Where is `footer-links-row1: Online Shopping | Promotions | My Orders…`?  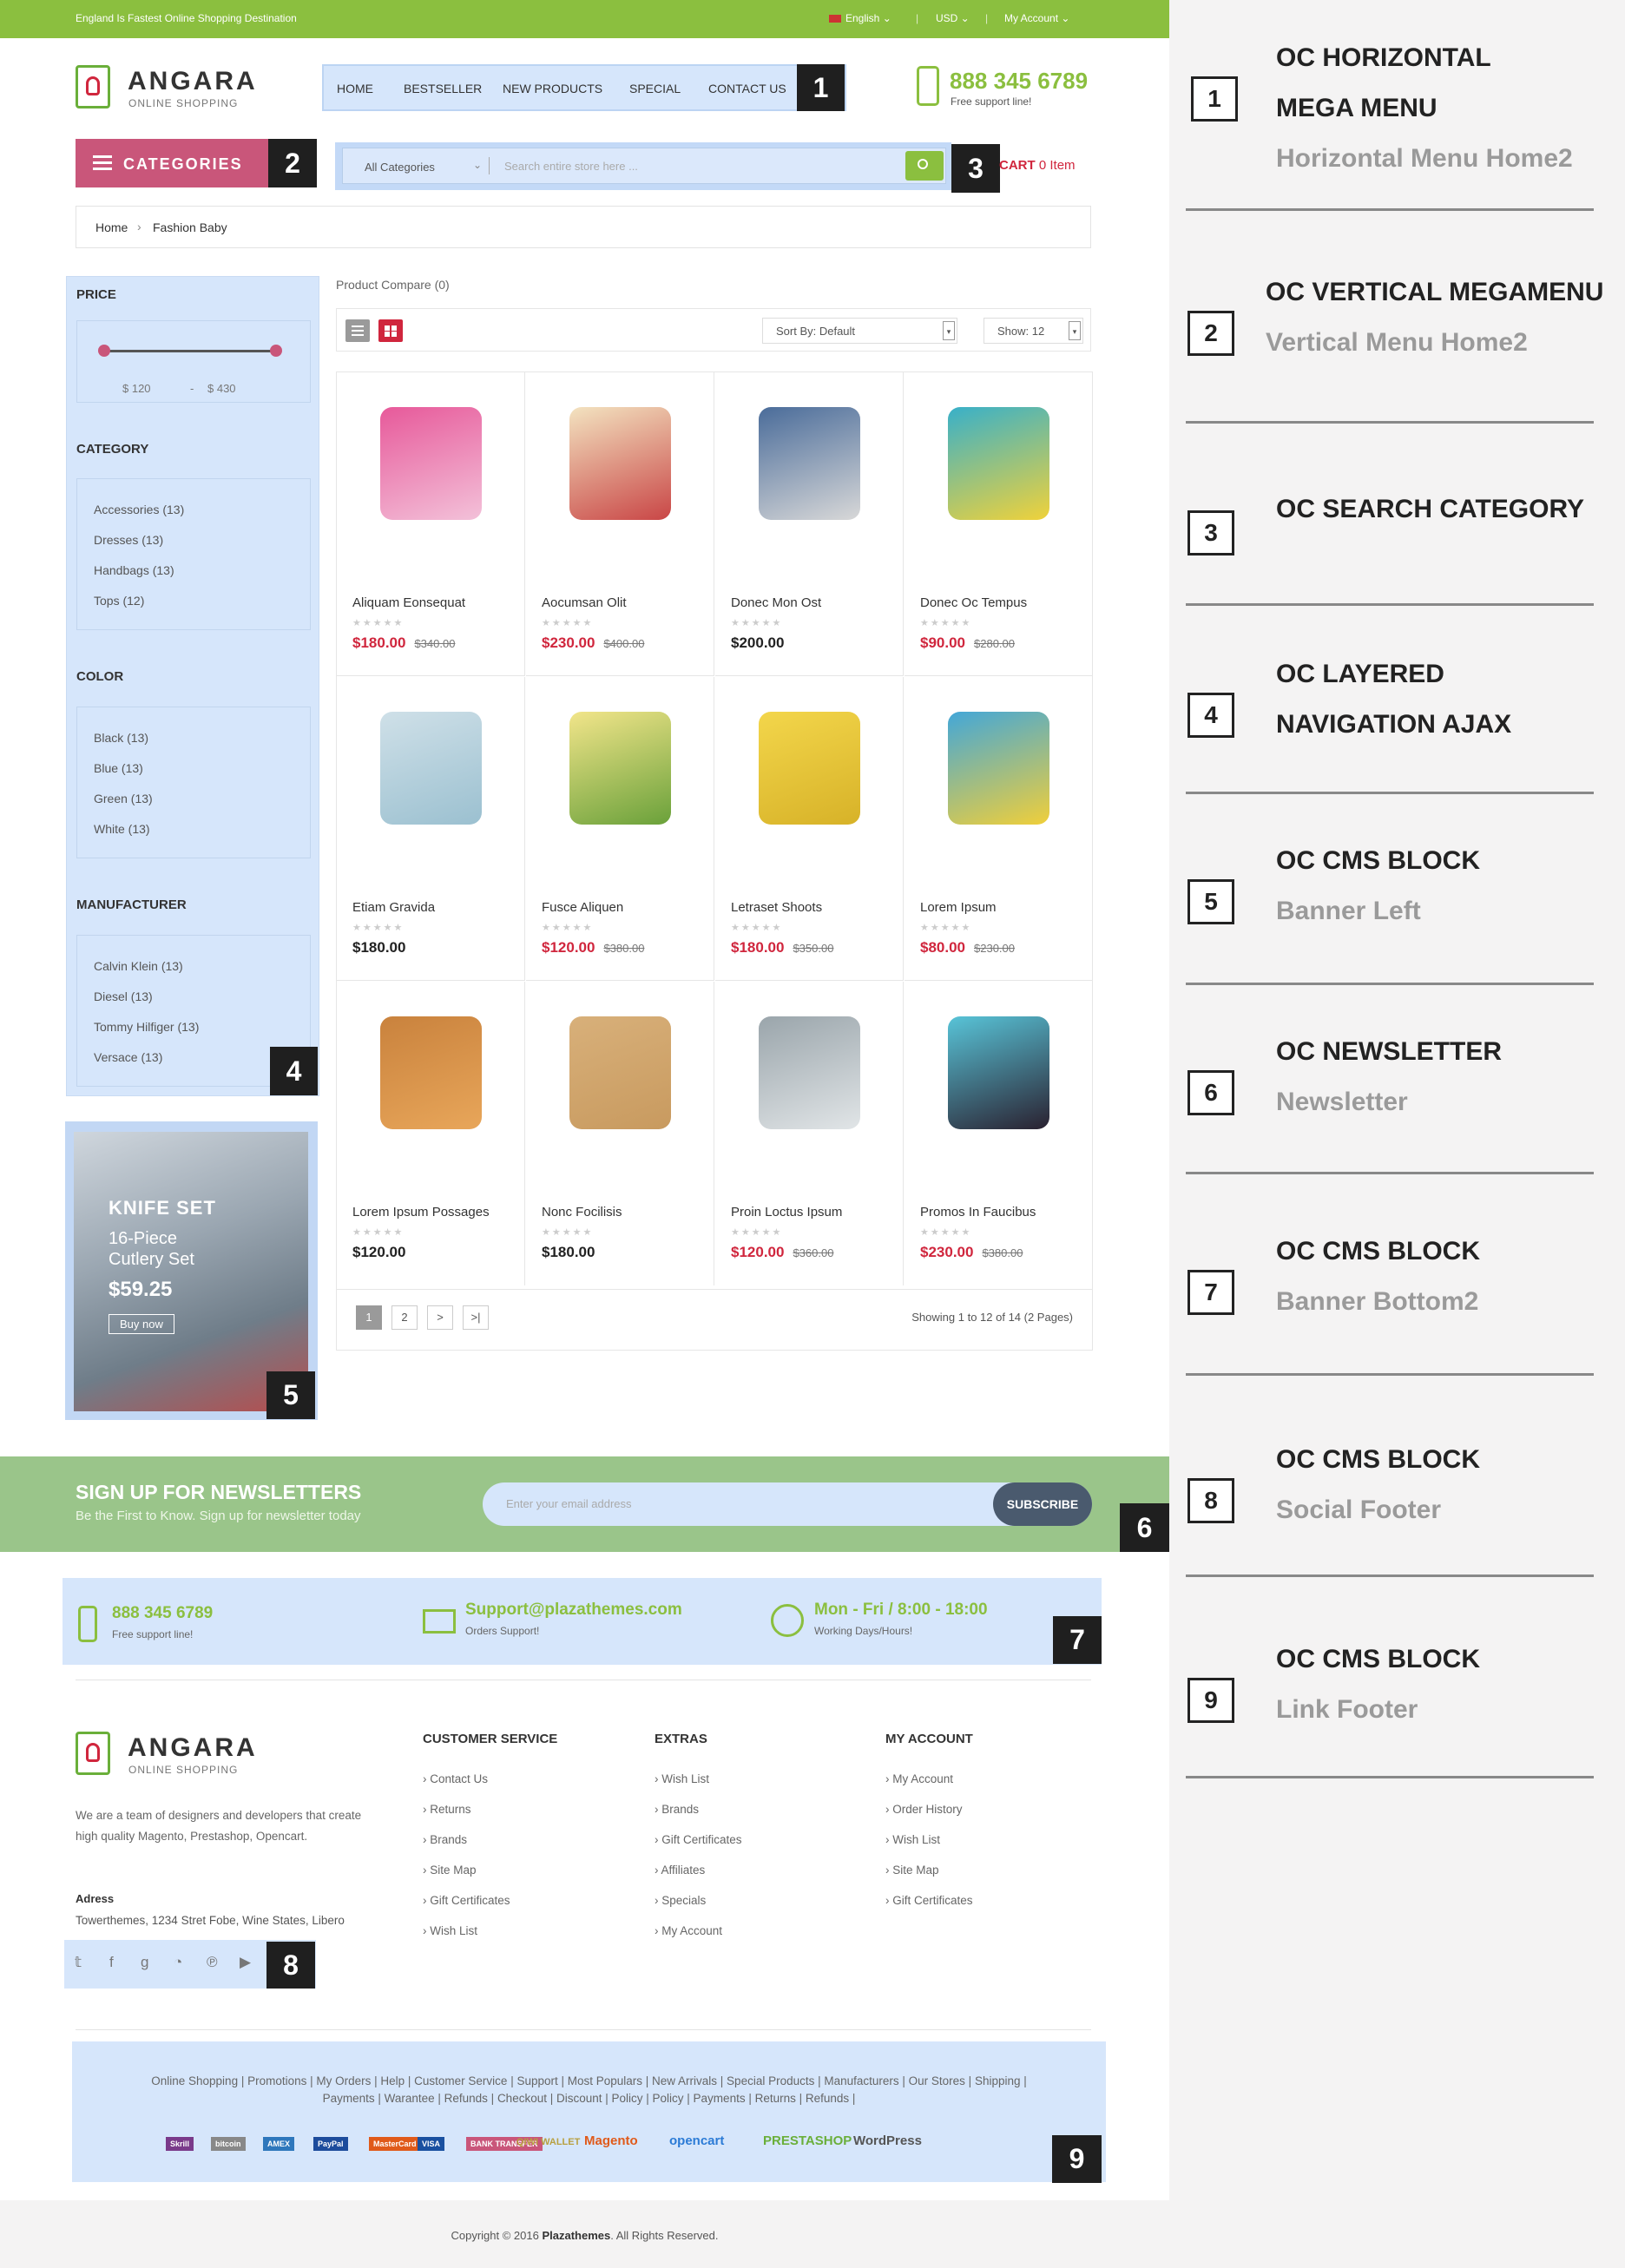
footer-links-row1: Online Shopping | Promotions | My Orders… is located at coordinates (589, 2080).